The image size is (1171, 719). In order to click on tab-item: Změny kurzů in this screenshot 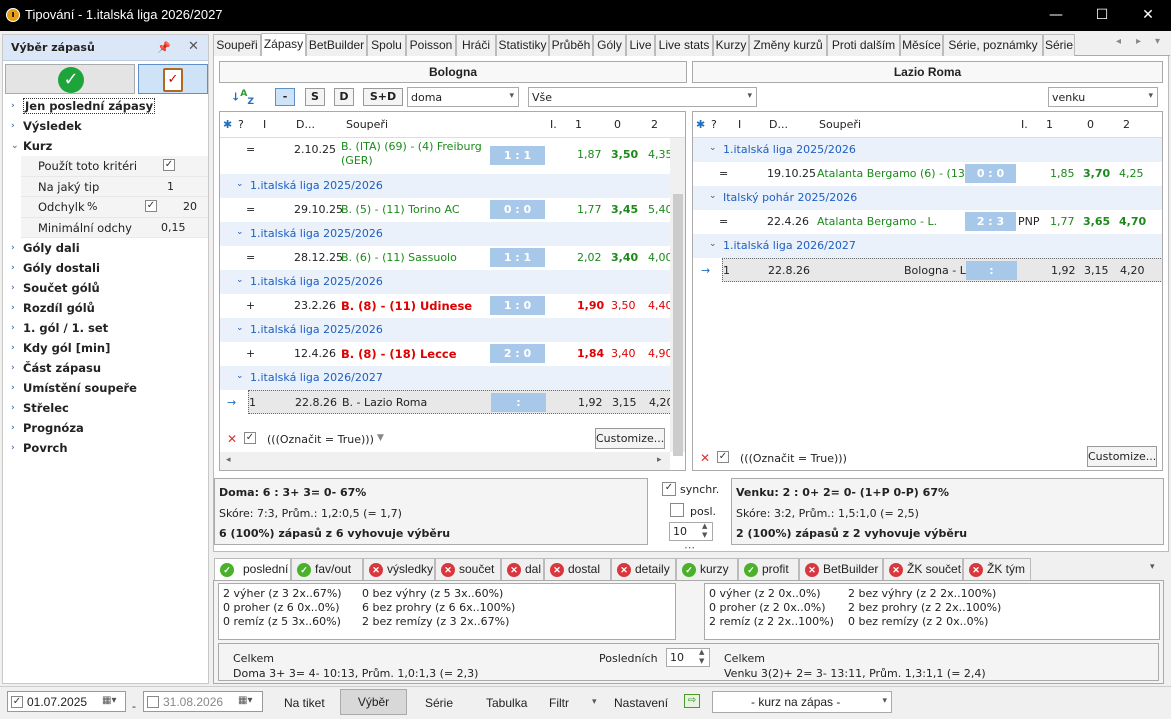, I will do `click(788, 45)`.